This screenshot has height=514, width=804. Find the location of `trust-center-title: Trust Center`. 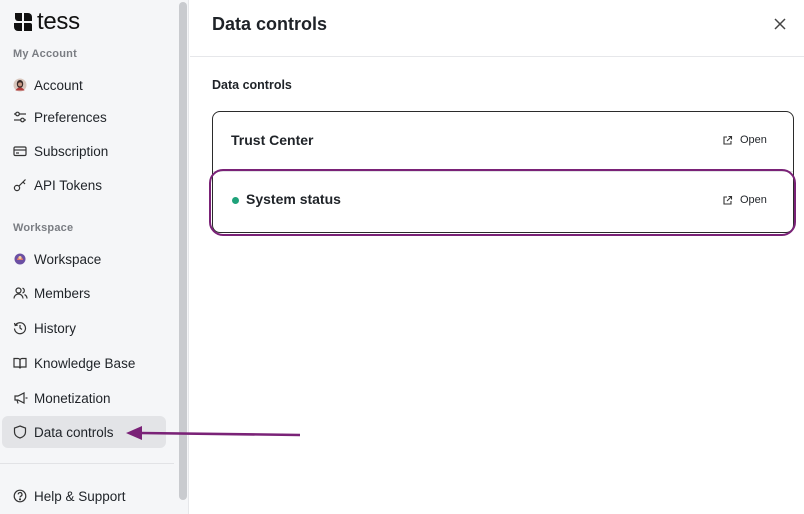

trust-center-title: Trust Center is located at coordinates (272, 140).